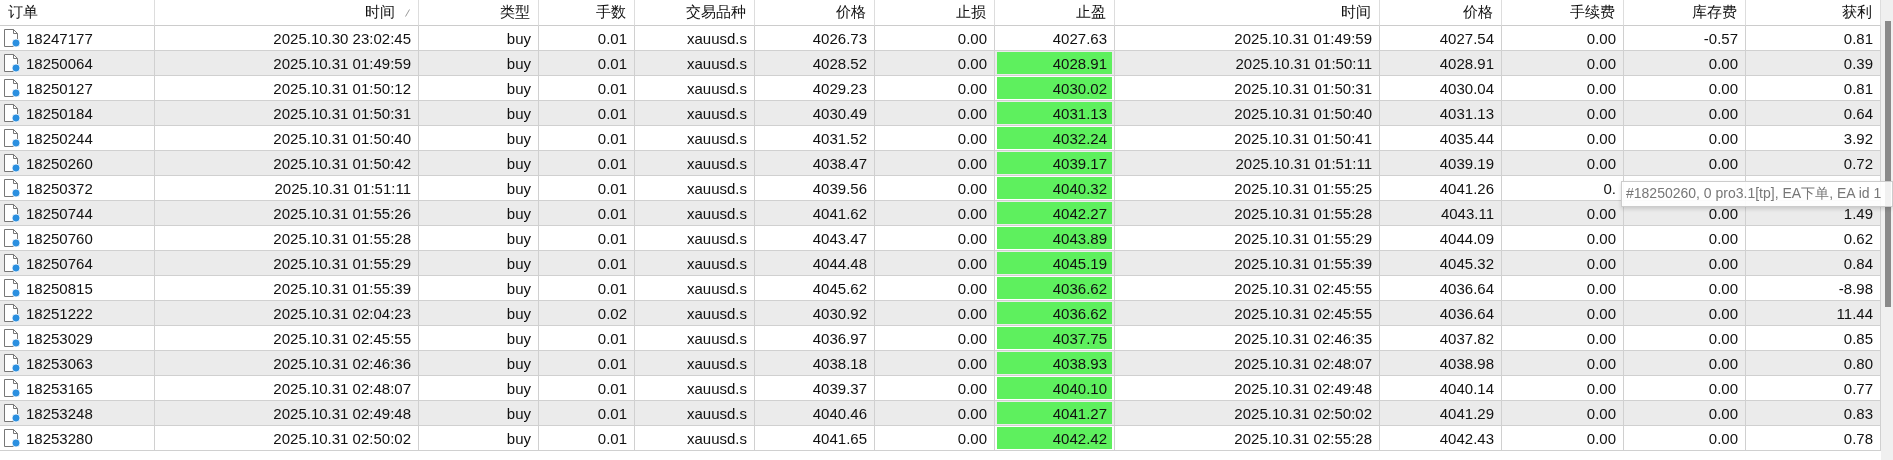 Image resolution: width=1893 pixels, height=460 pixels. Describe the element at coordinates (1858, 63) in the screenshot. I see `table-cell: 0.39` at that location.